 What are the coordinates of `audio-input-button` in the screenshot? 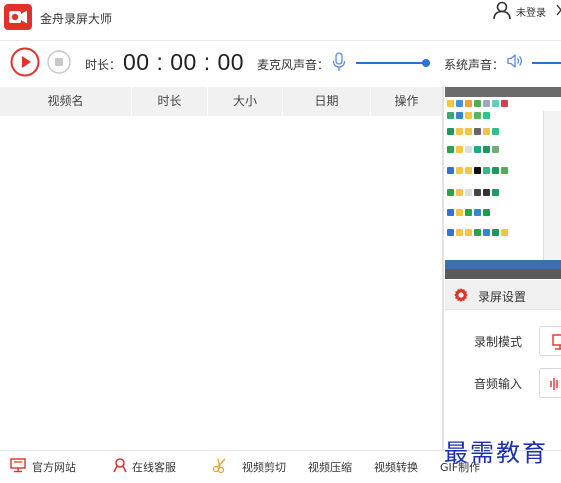 It's located at (550, 383).